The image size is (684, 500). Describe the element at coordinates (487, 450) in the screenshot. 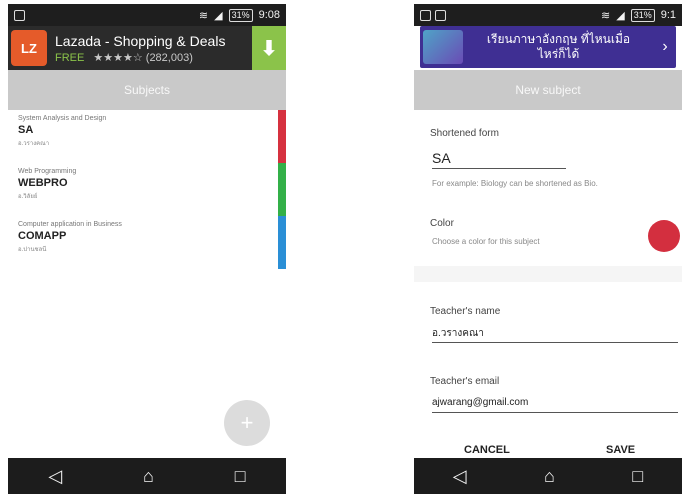

I see `cancel-button: CANCEL` at that location.